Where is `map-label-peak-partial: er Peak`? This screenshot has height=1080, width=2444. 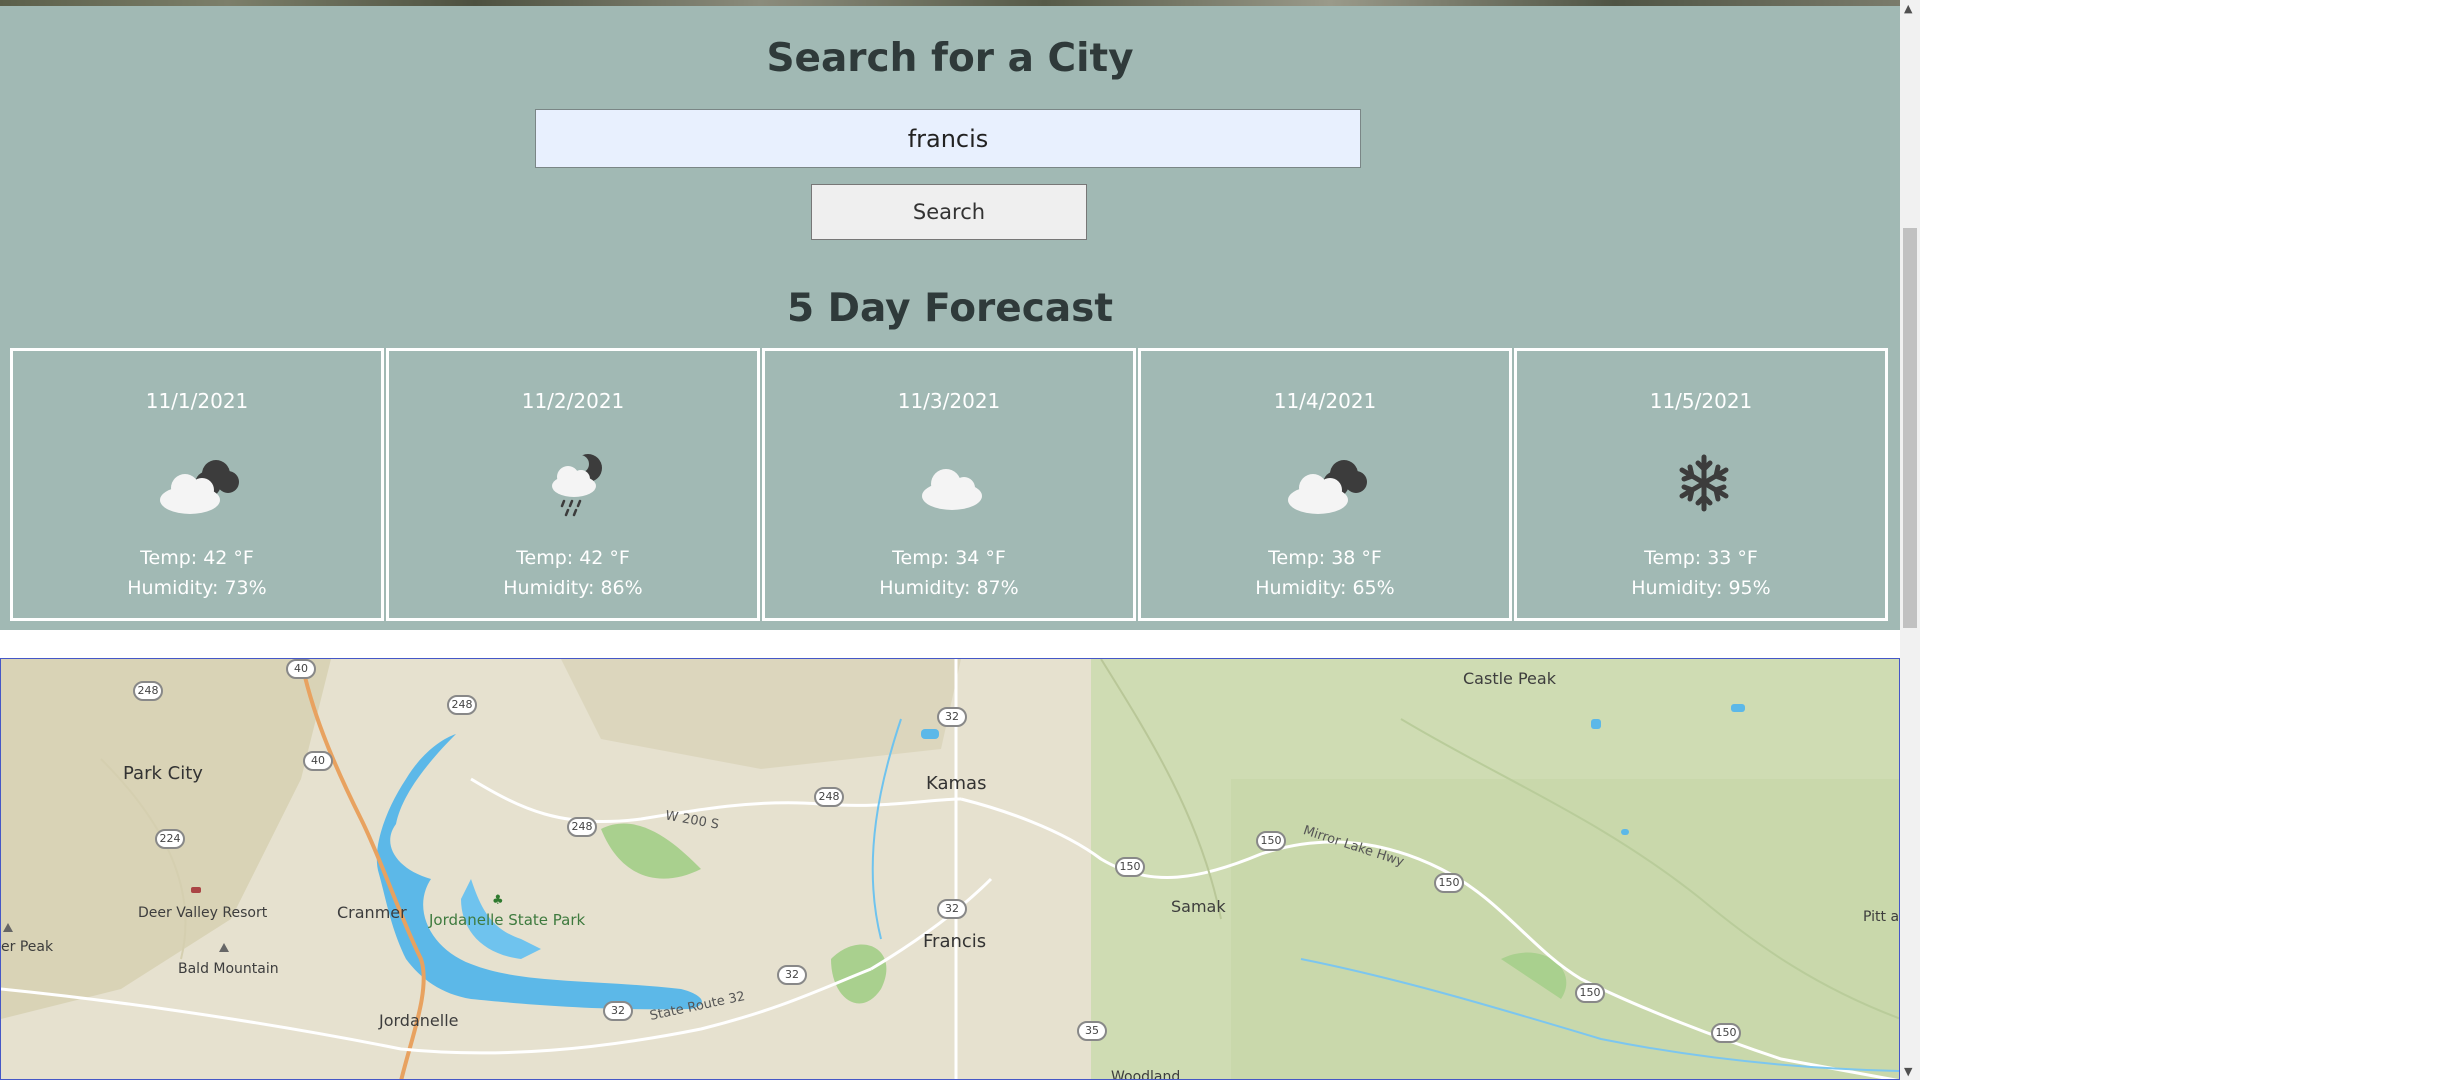 map-label-peak-partial: er Peak is located at coordinates (27, 947).